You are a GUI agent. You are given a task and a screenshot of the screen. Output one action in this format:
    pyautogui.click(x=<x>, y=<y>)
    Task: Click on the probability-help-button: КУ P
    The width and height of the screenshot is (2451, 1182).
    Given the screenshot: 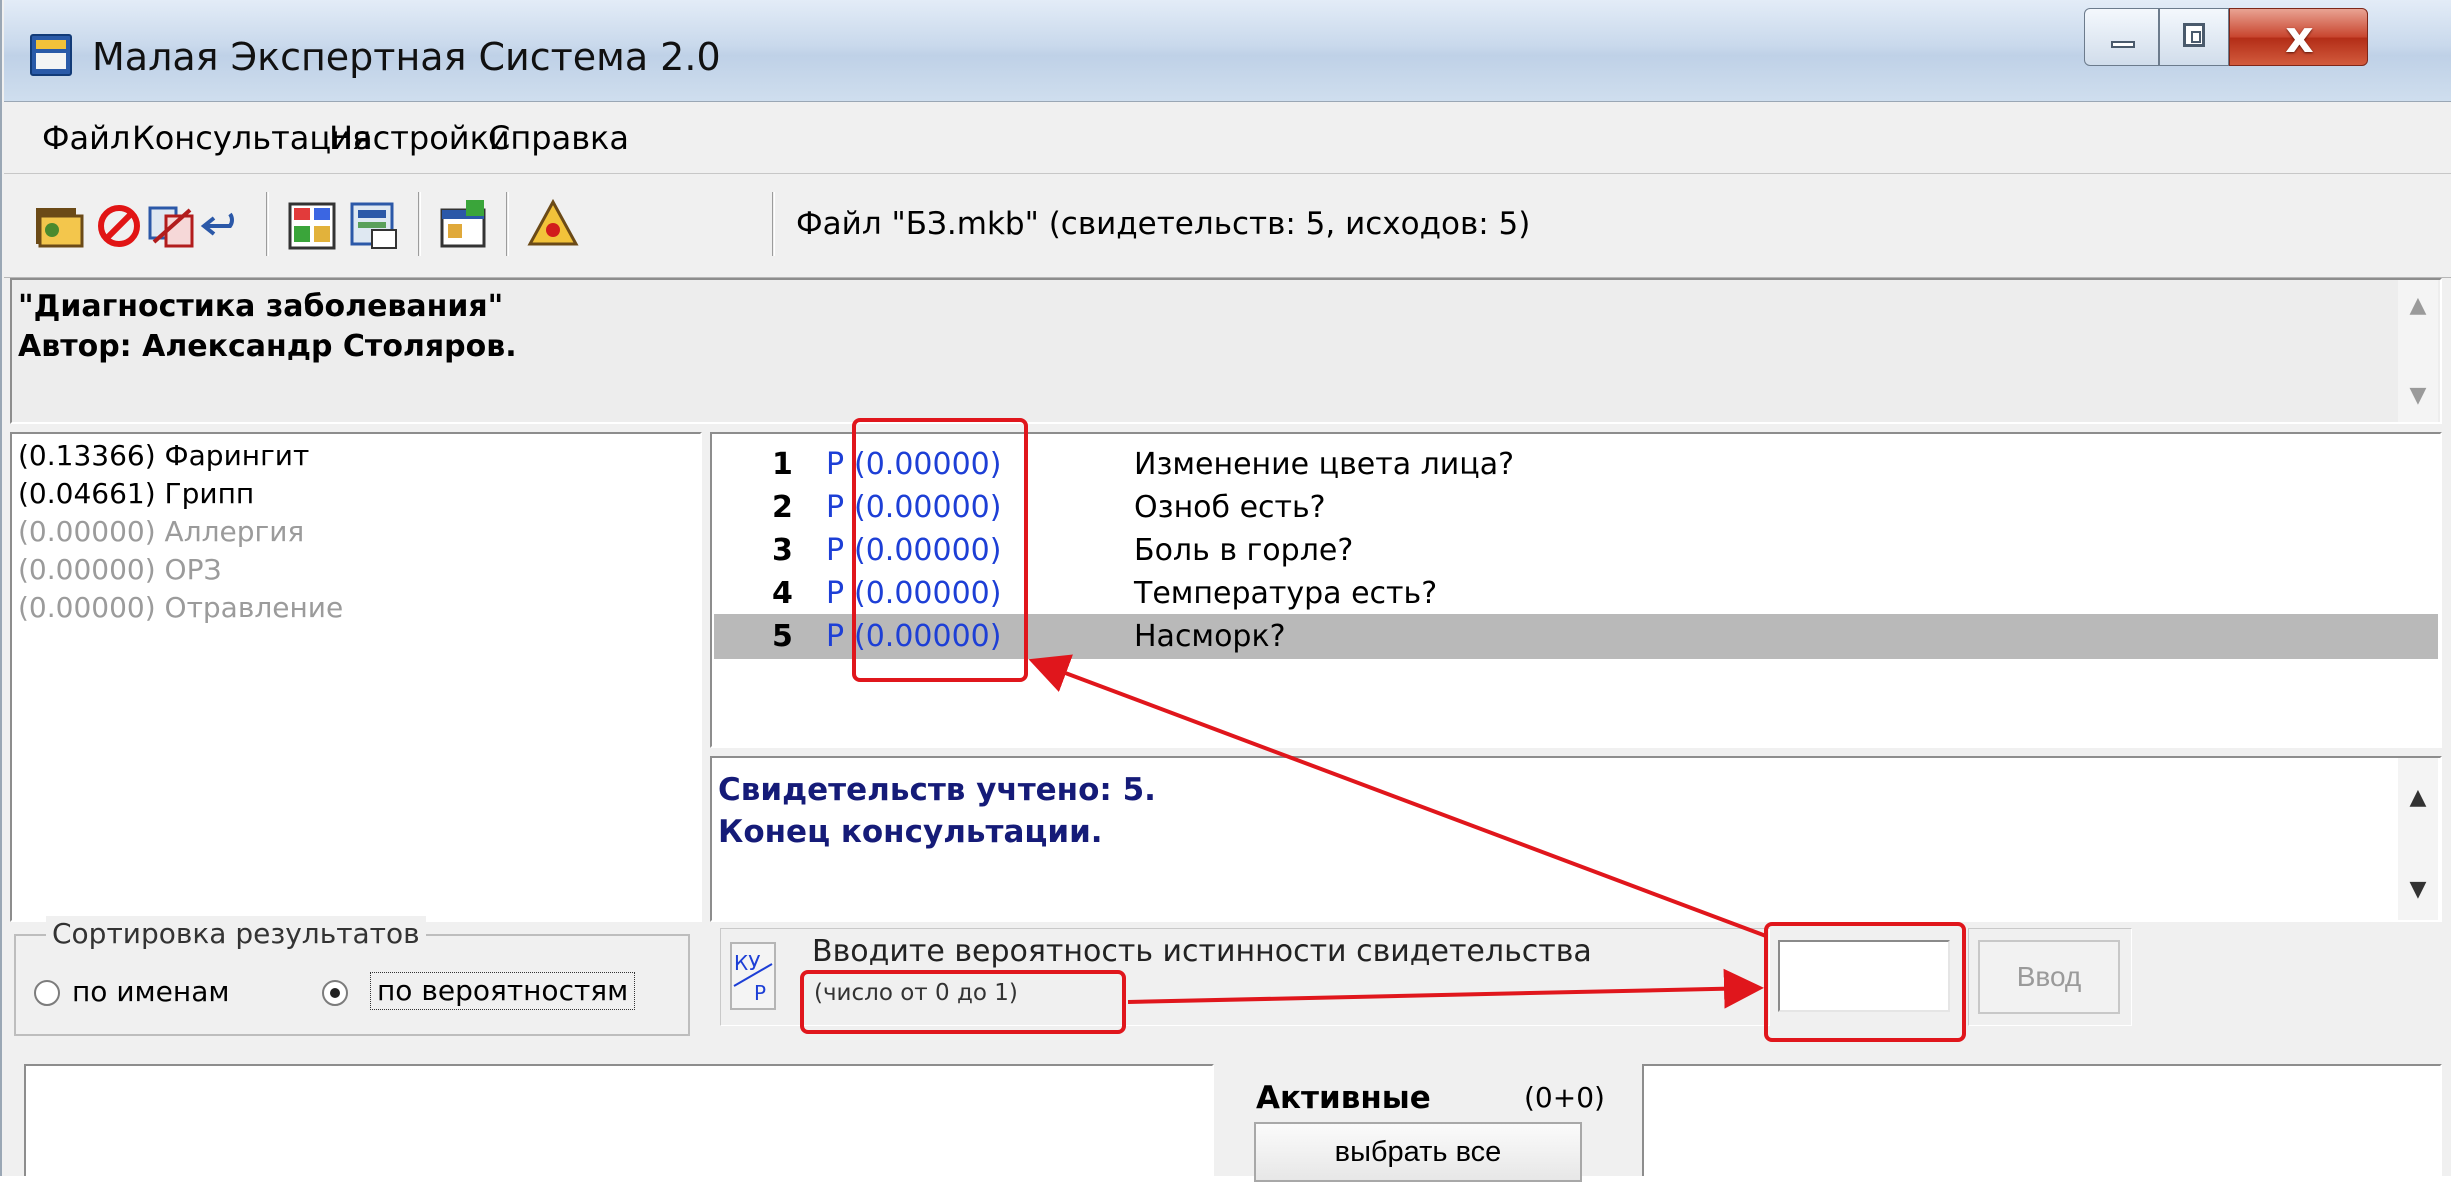 What is the action you would take?
    pyautogui.click(x=753, y=976)
    